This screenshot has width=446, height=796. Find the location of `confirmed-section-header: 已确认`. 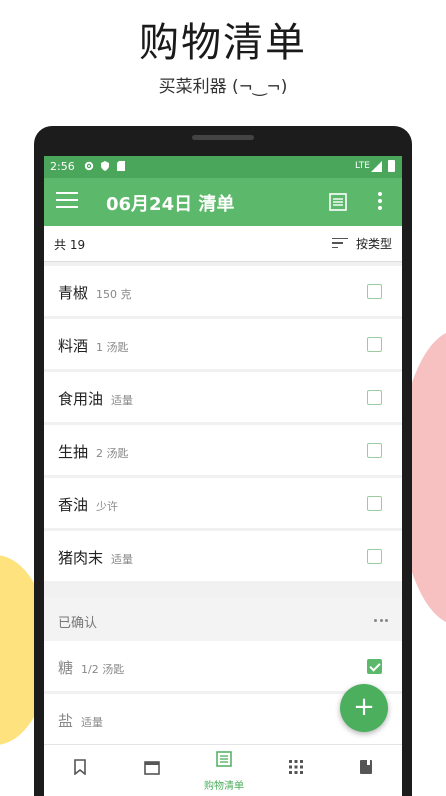

confirmed-section-header: 已确认 is located at coordinates (223, 619).